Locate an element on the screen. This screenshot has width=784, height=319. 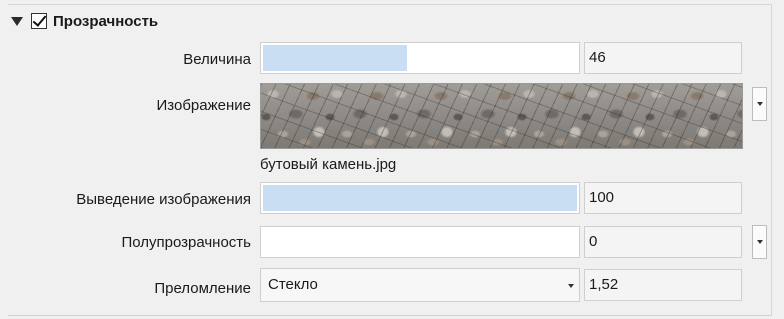
amount-value-field: 46 is located at coordinates (663, 58).